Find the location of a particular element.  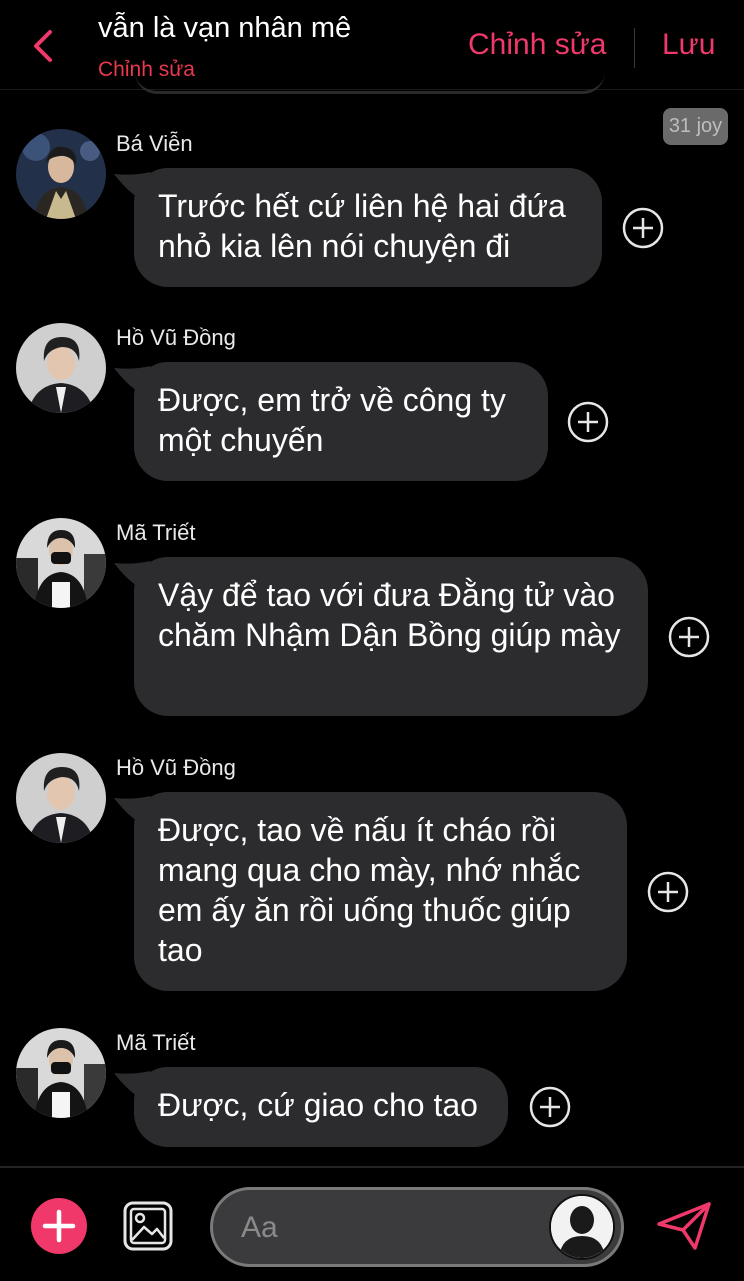

image-icon is located at coordinates (148, 1226).